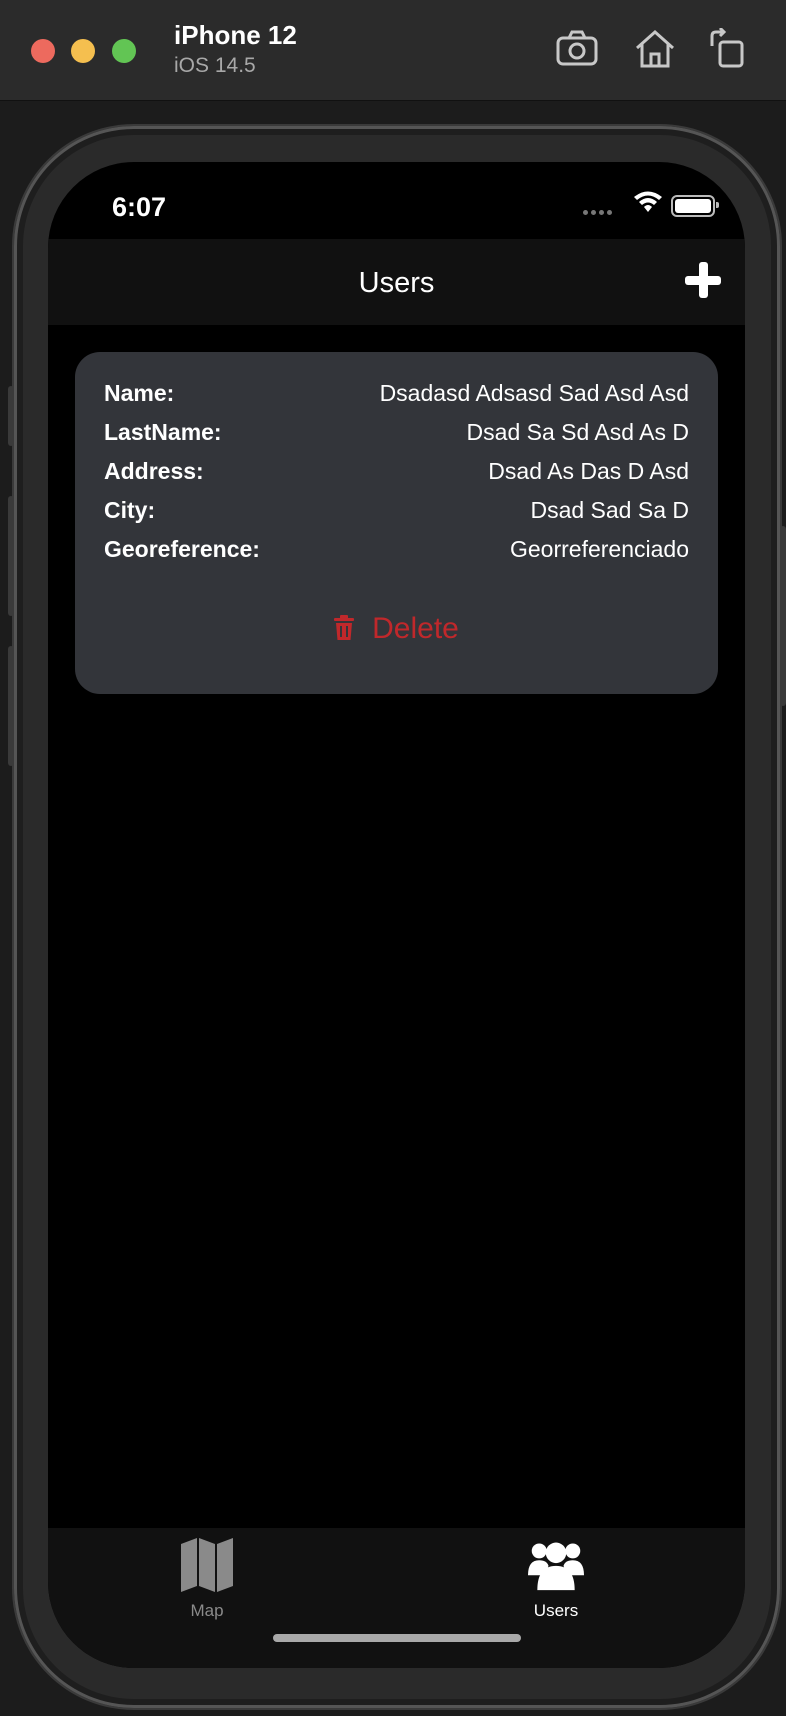 This screenshot has width=786, height=1716. I want to click on user-field-name: Name: Dsadasd Adsasd Sad Asd Asd, so click(396, 395).